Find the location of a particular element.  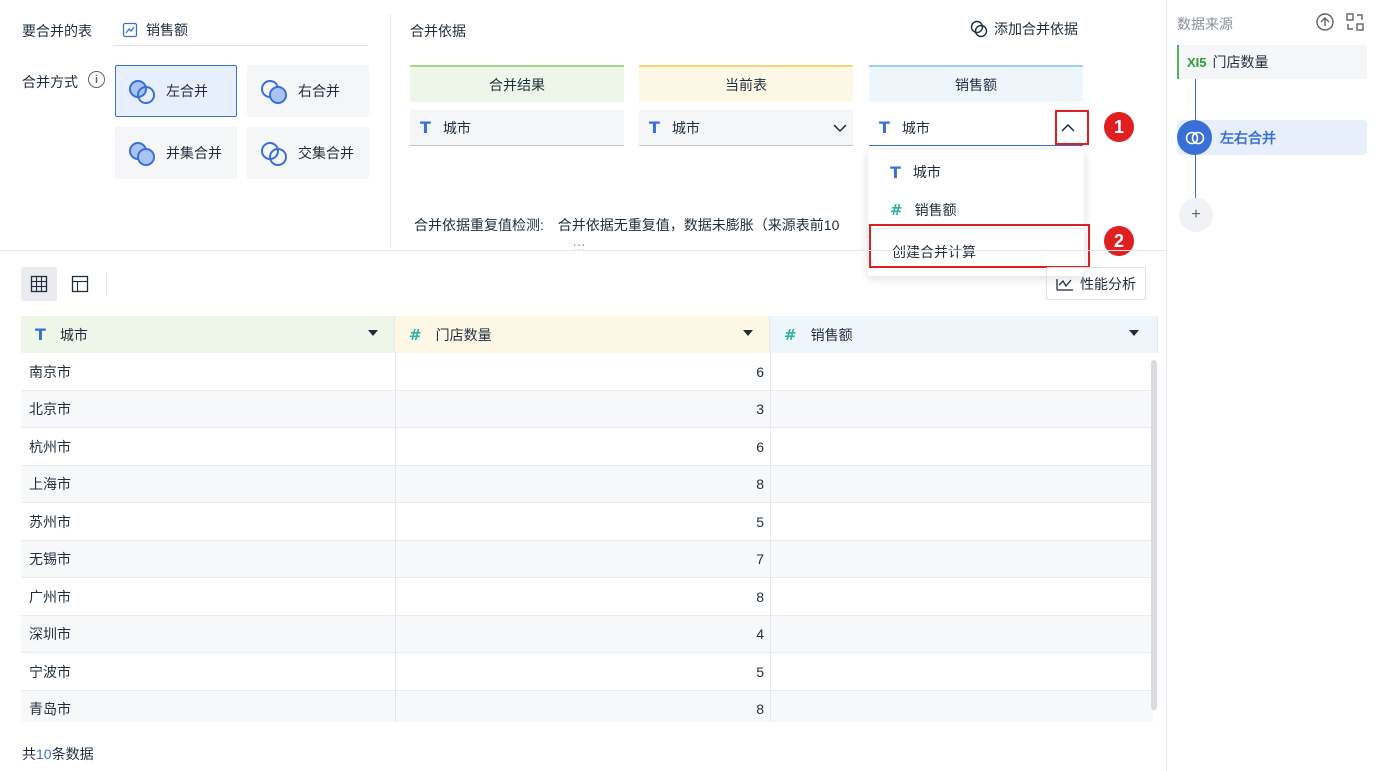

union-merge-label: 并集合并 is located at coordinates (194, 153).